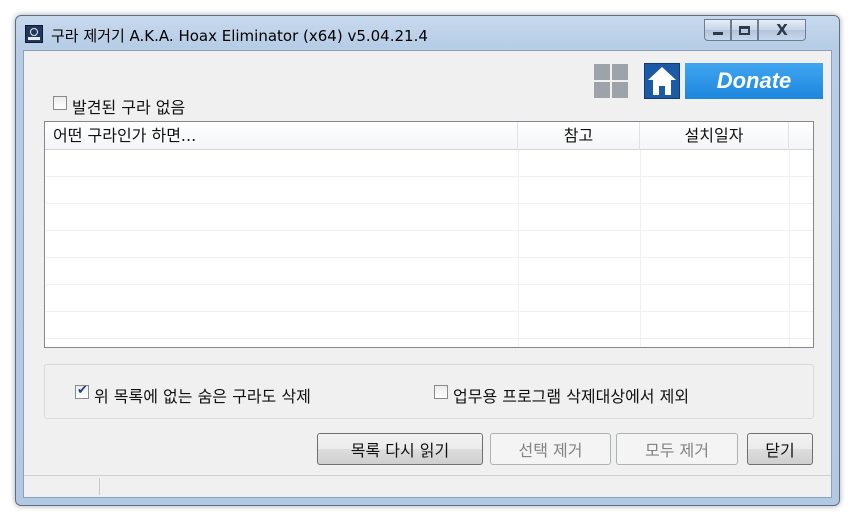 This screenshot has width=857, height=526. I want to click on exclude-business-label: 업무용 프로그램 삭제대상에서 제외, so click(571, 396).